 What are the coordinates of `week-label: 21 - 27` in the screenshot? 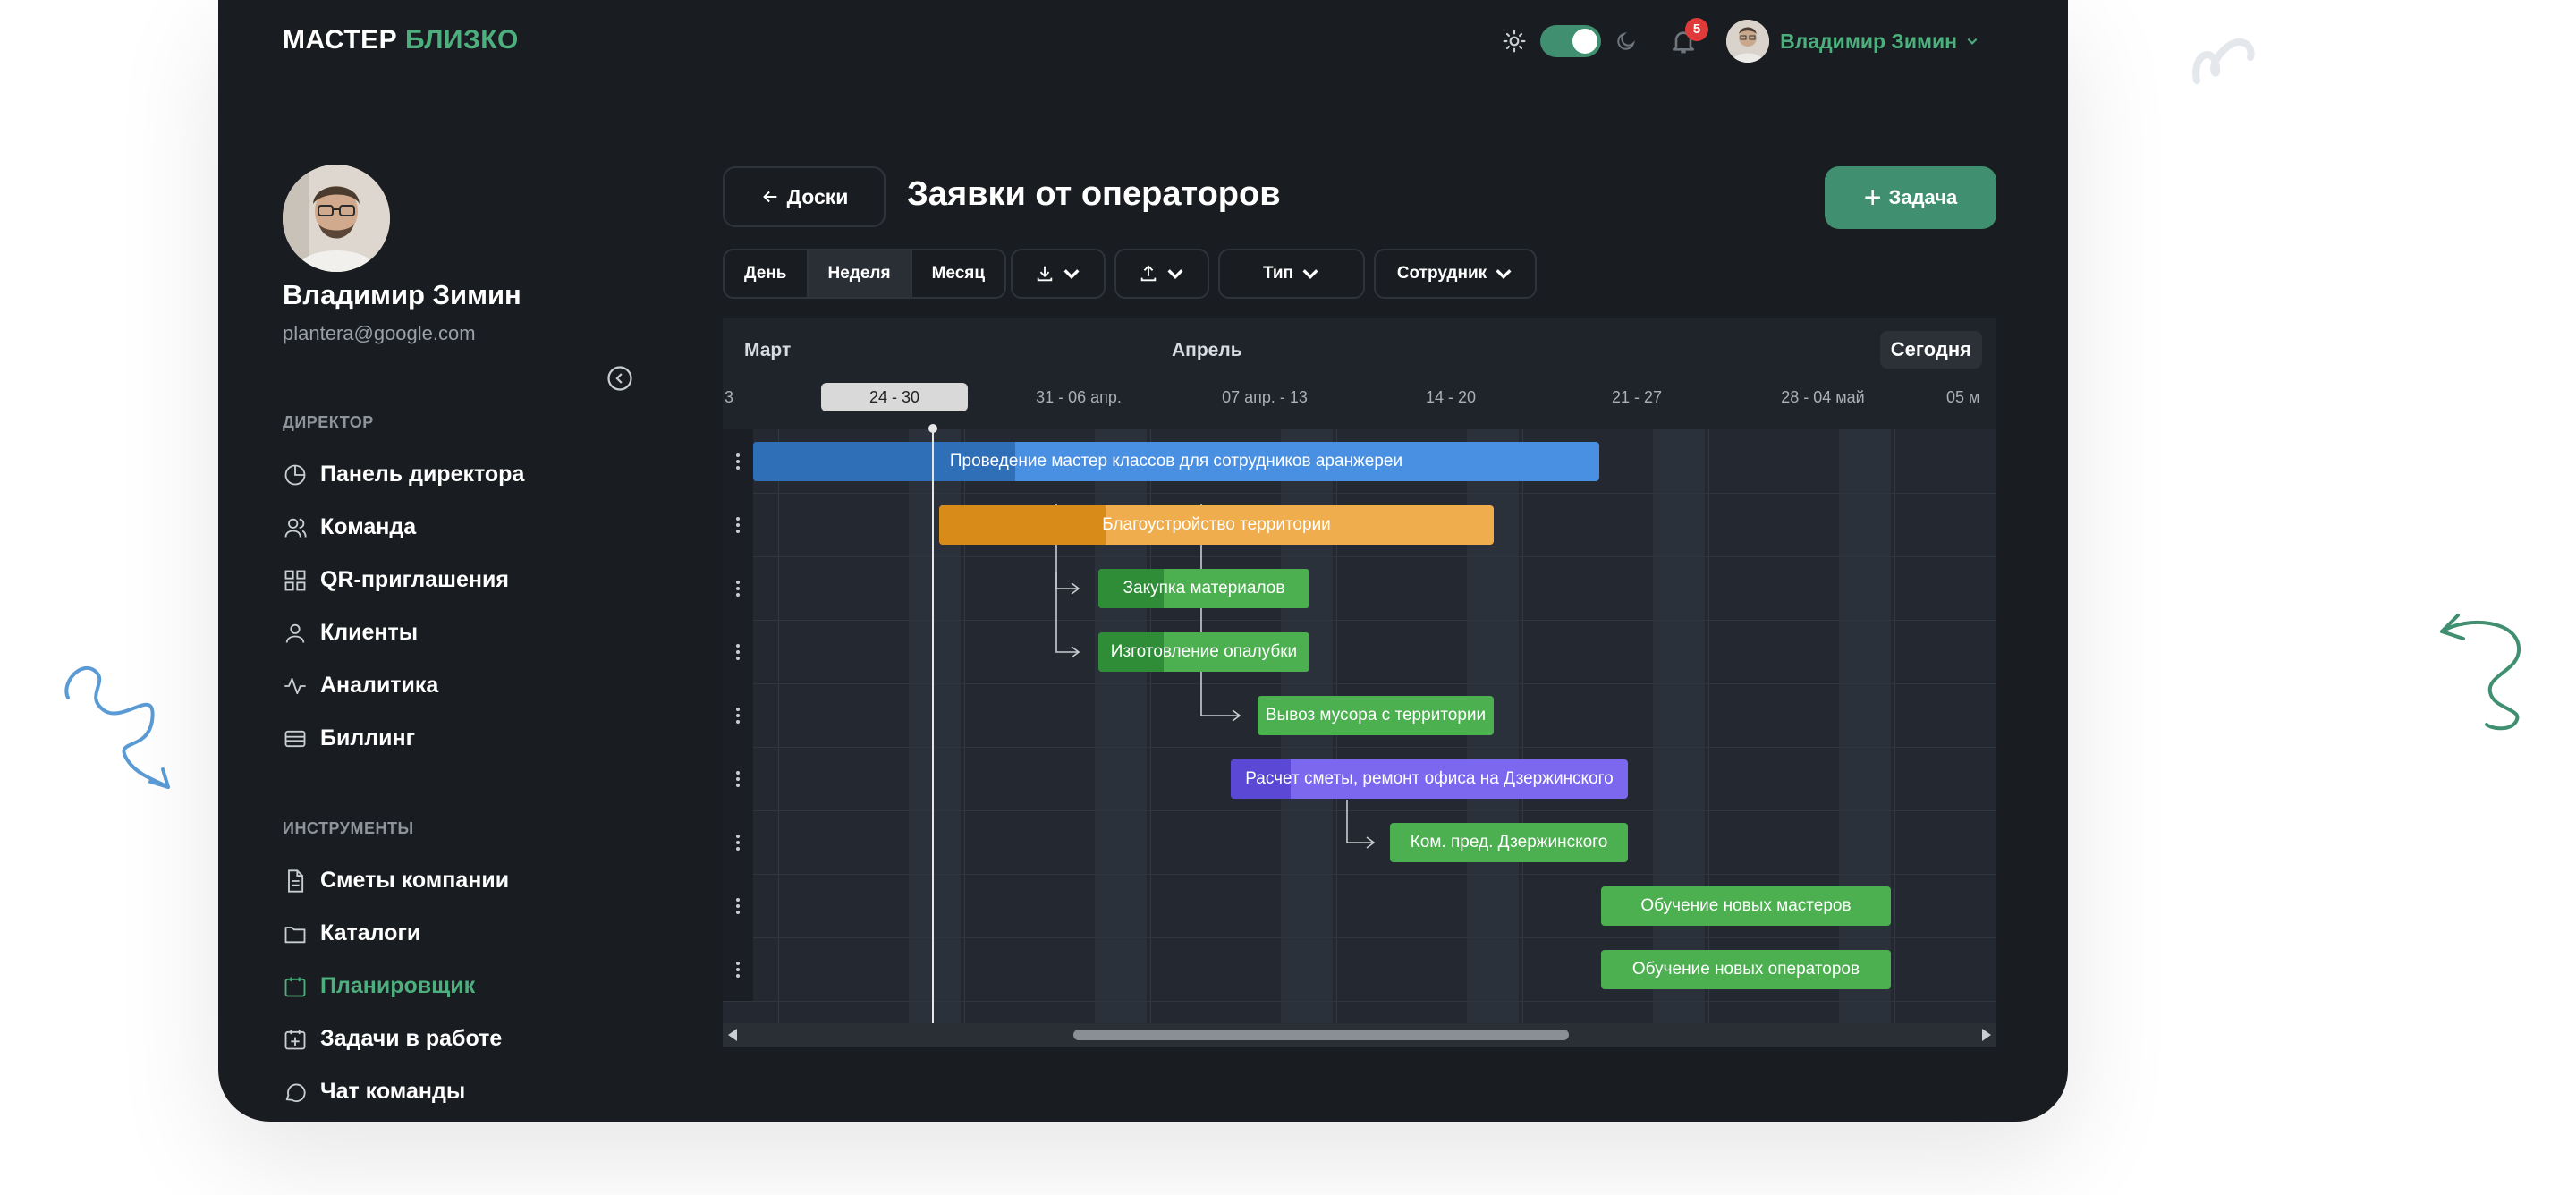 It's located at (1637, 396).